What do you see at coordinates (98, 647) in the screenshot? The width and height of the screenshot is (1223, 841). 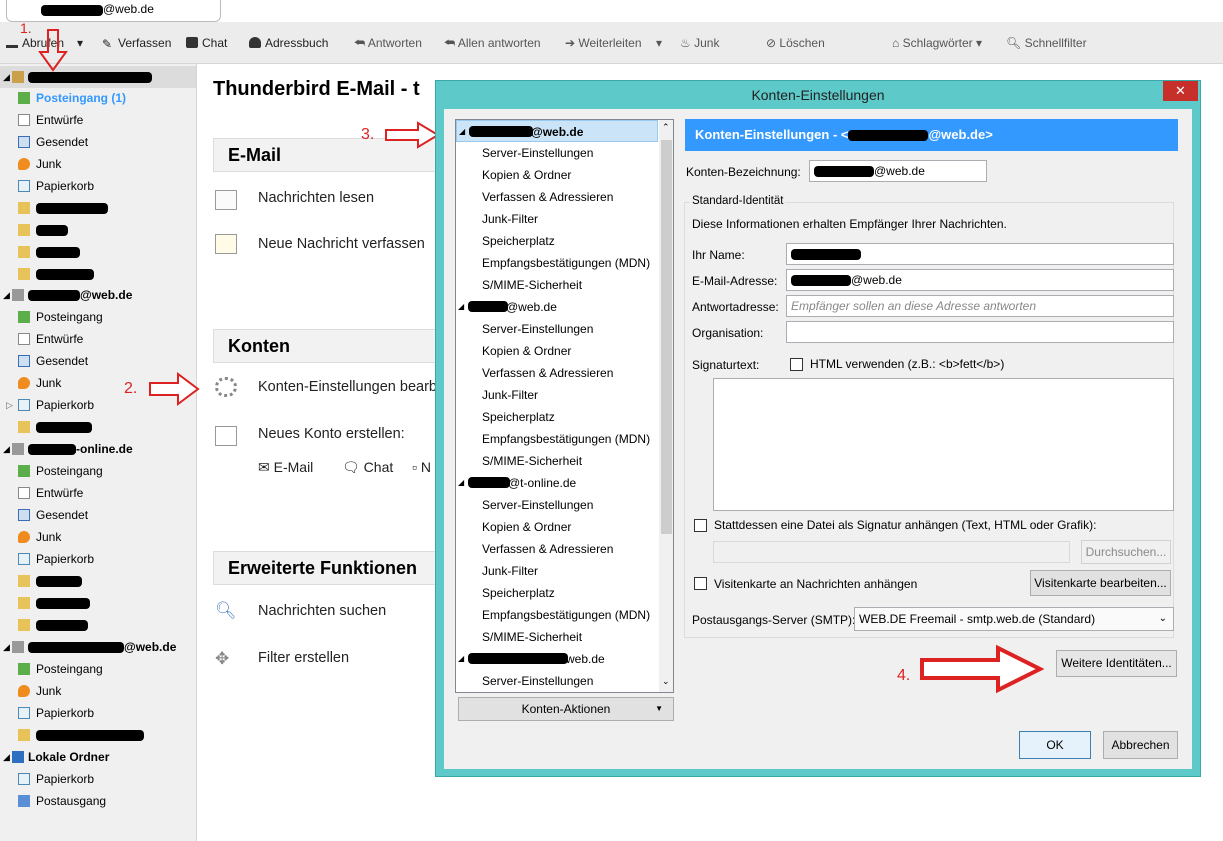 I see `account-4: ◢ @web.de` at bounding box center [98, 647].